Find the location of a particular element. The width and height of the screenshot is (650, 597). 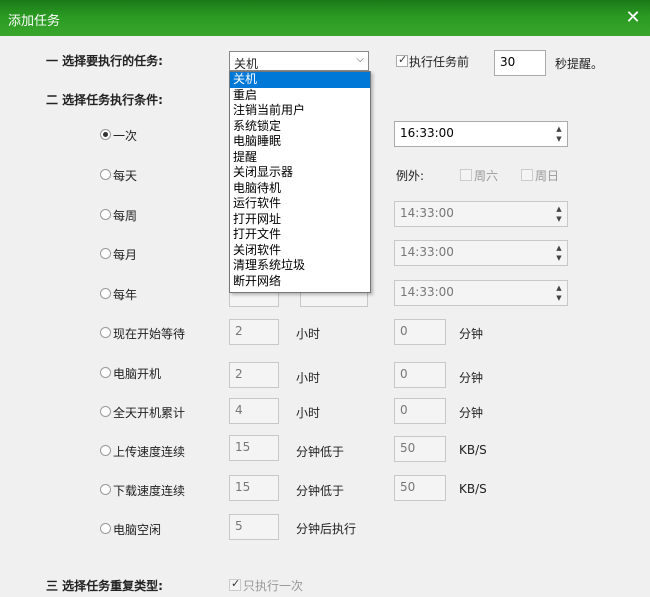

once-time-input: 16:33:00 ▲ ▼ is located at coordinates (481, 134).